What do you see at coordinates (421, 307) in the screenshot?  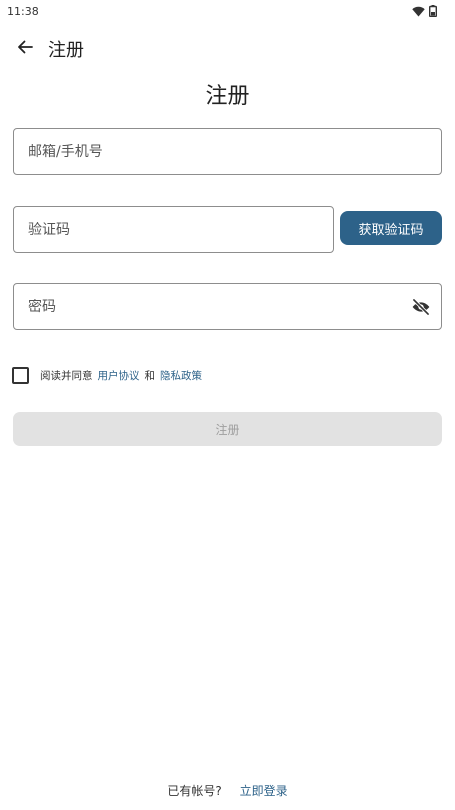 I see `eye-off-icon` at bounding box center [421, 307].